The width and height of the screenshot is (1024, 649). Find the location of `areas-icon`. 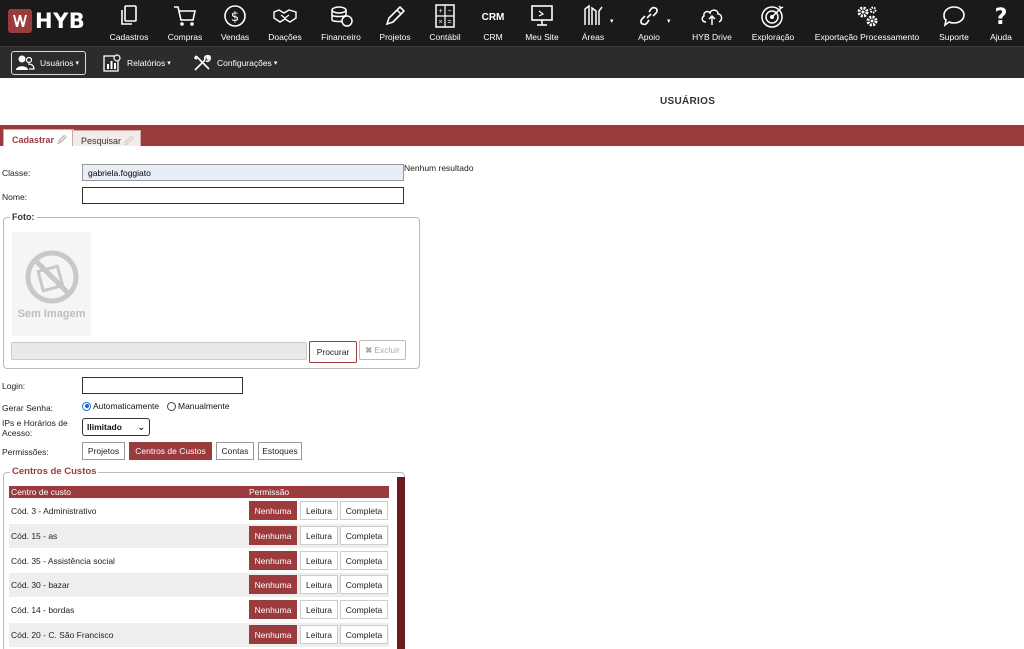

areas-icon is located at coordinates (593, 14).